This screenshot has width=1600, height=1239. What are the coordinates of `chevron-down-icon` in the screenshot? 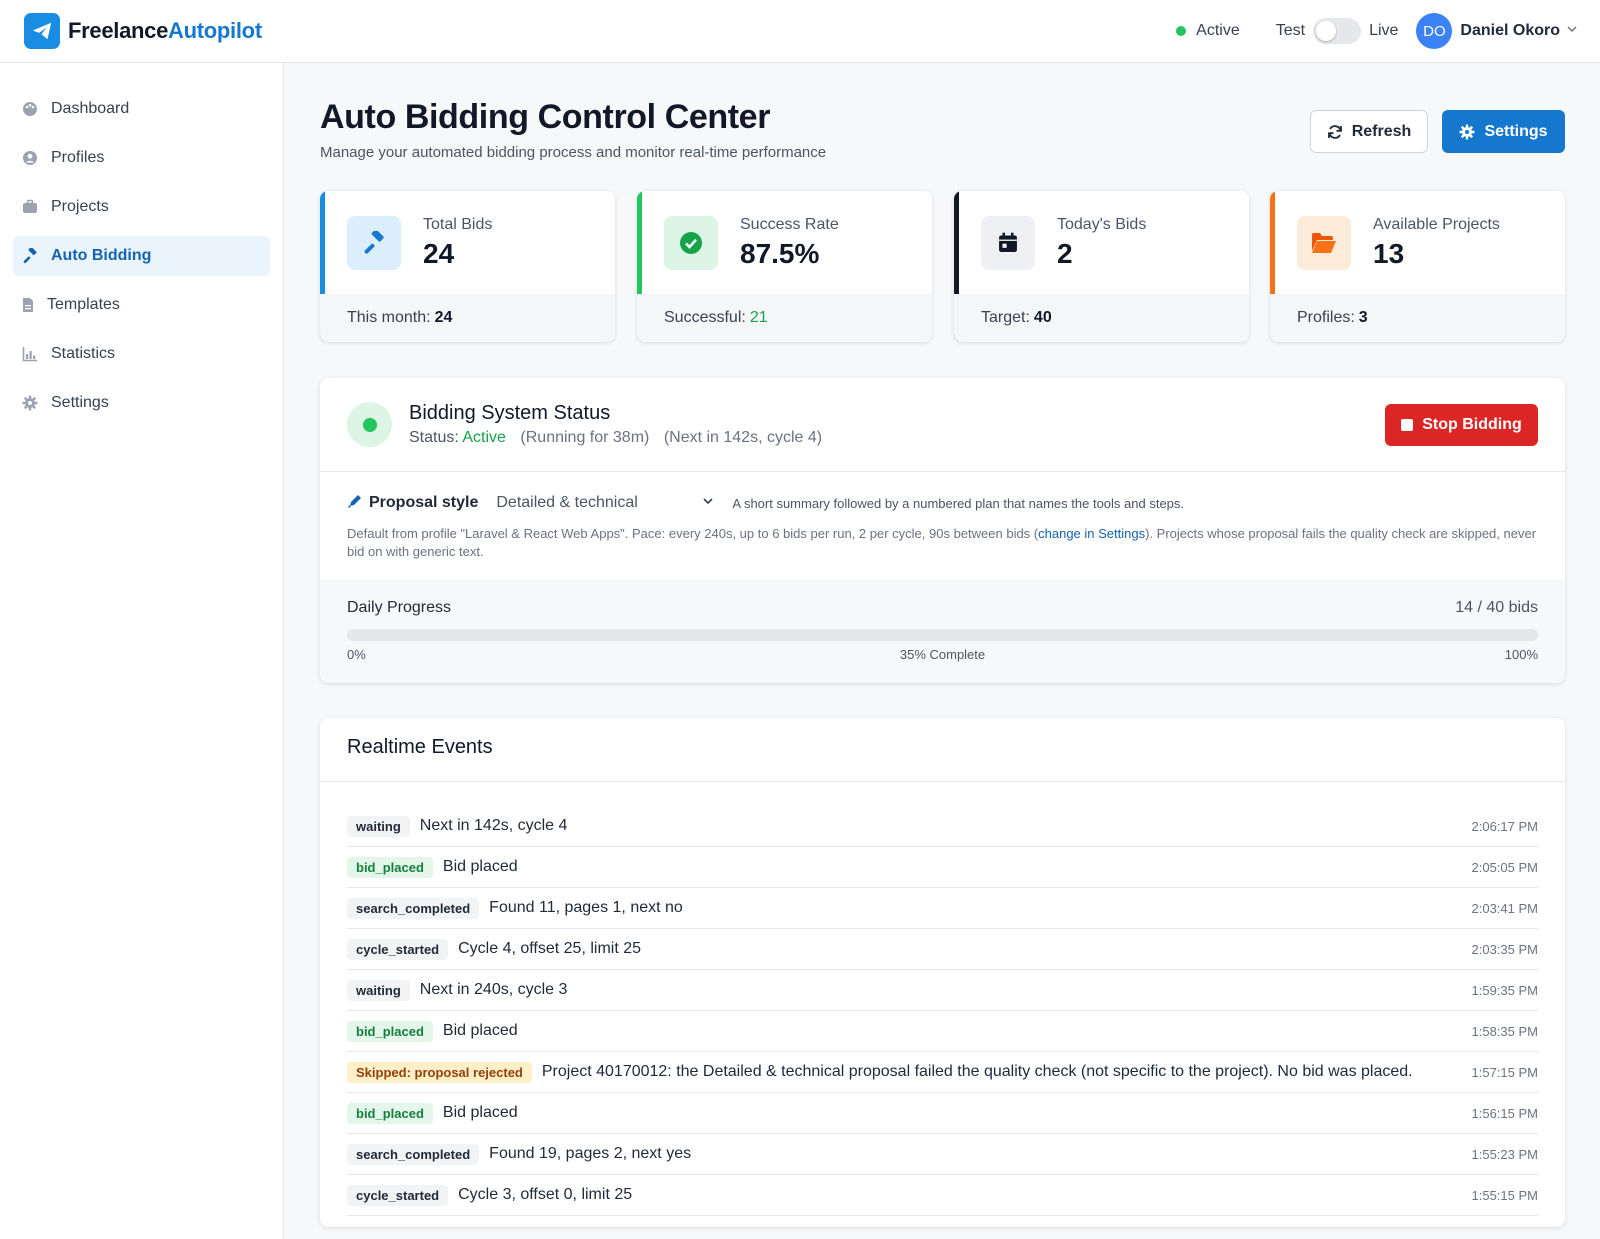 It's located at (1572, 31).